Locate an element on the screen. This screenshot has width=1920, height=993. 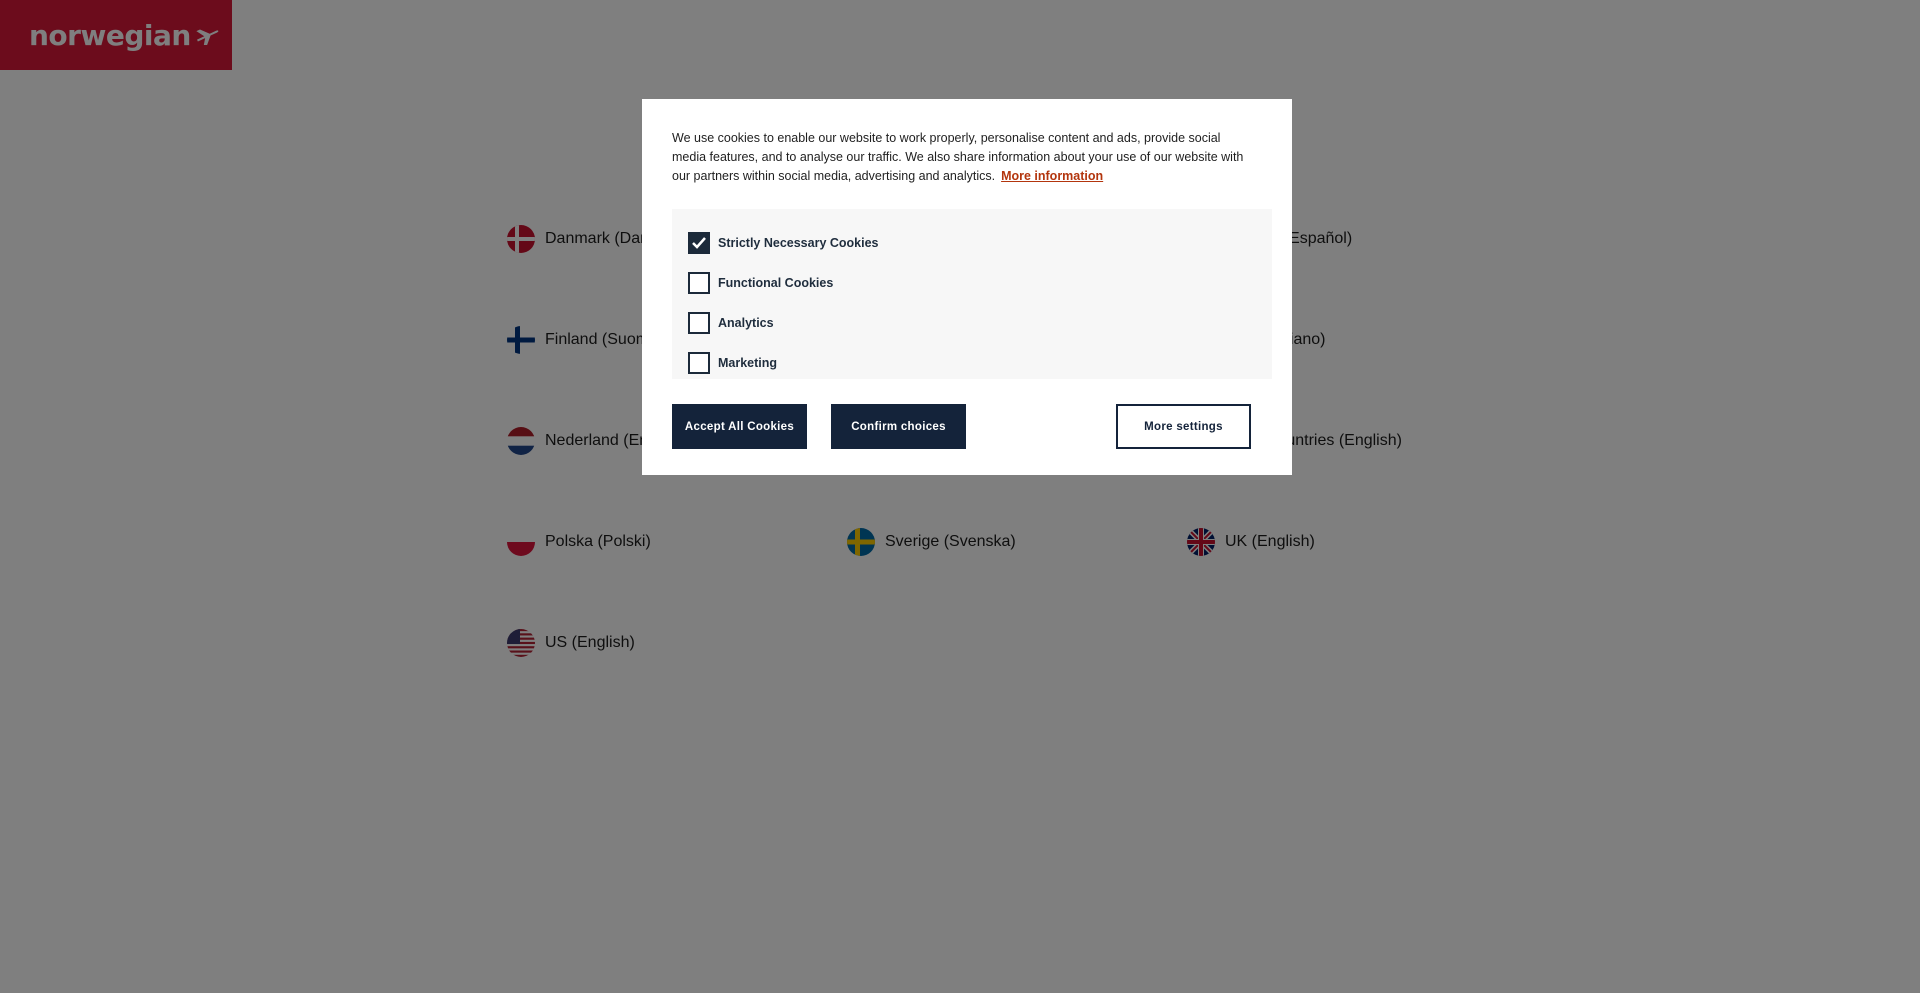
choice-label: Marketing is located at coordinates (748, 363).